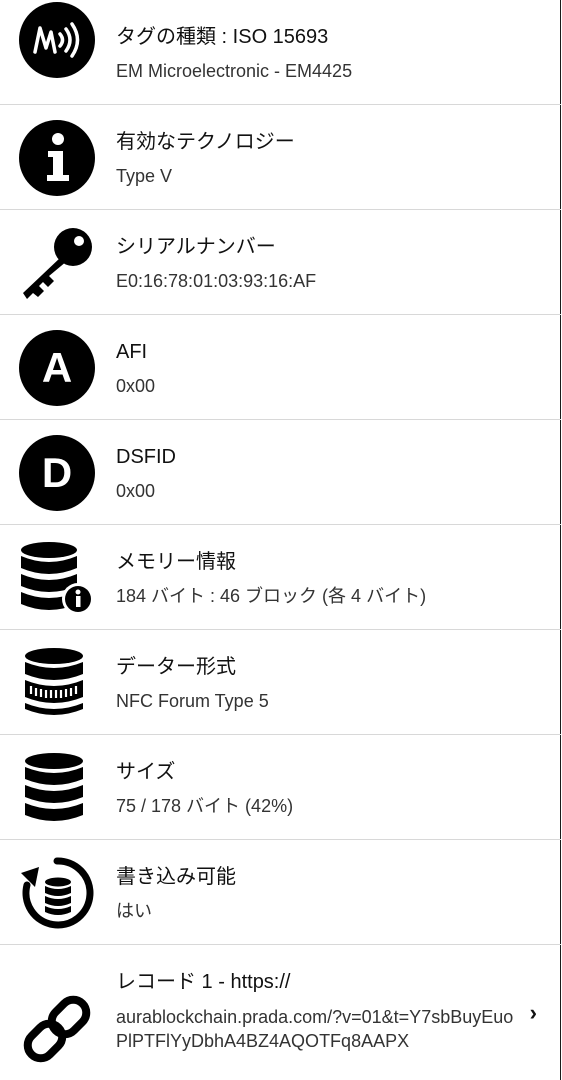 This screenshot has height=1080, width=562. What do you see at coordinates (280, 682) in the screenshot?
I see `data-format-row: データー形式 NFC Forum Type 5` at bounding box center [280, 682].